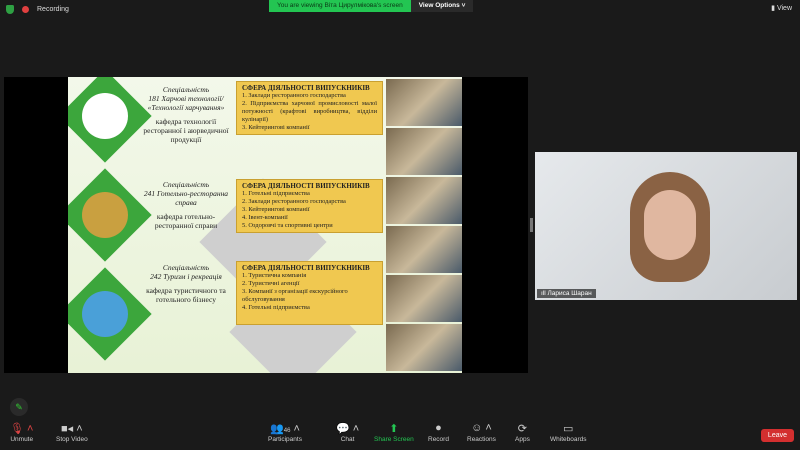 This screenshot has width=800, height=450. What do you see at coordinates (294, 95) in the screenshot?
I see `box-item: 1. Заклади ресторанного господарства` at bounding box center [294, 95].